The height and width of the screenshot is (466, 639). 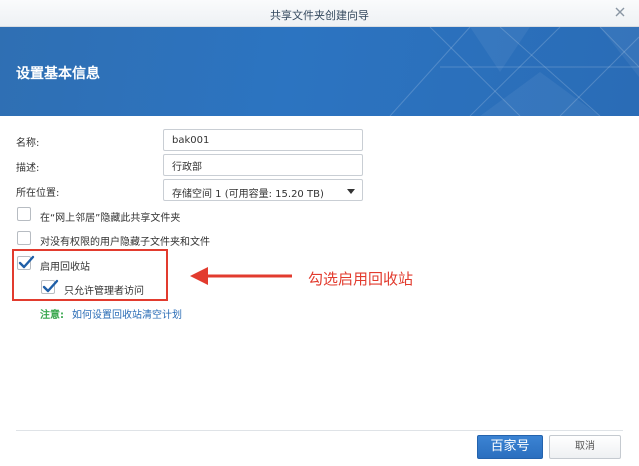 I want to click on annotation-arrow-icon, so click(x=241, y=276).